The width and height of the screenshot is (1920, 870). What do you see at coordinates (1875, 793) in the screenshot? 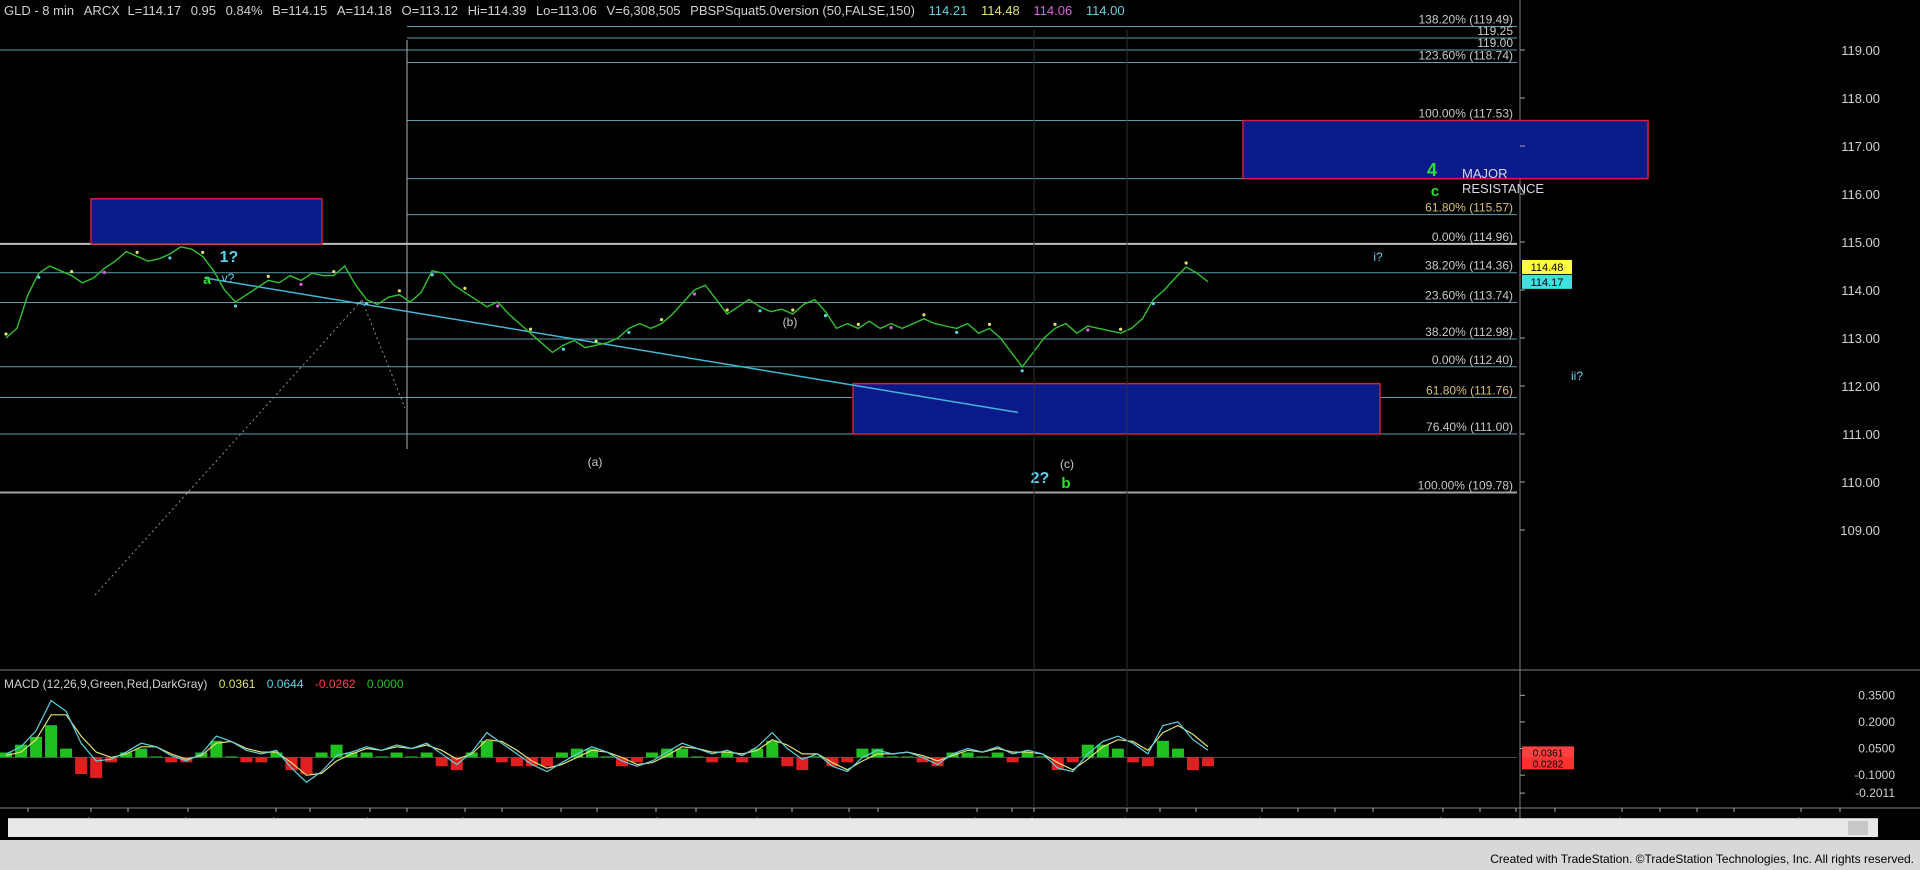
I see `macd-tick-label: -0.2011` at bounding box center [1875, 793].